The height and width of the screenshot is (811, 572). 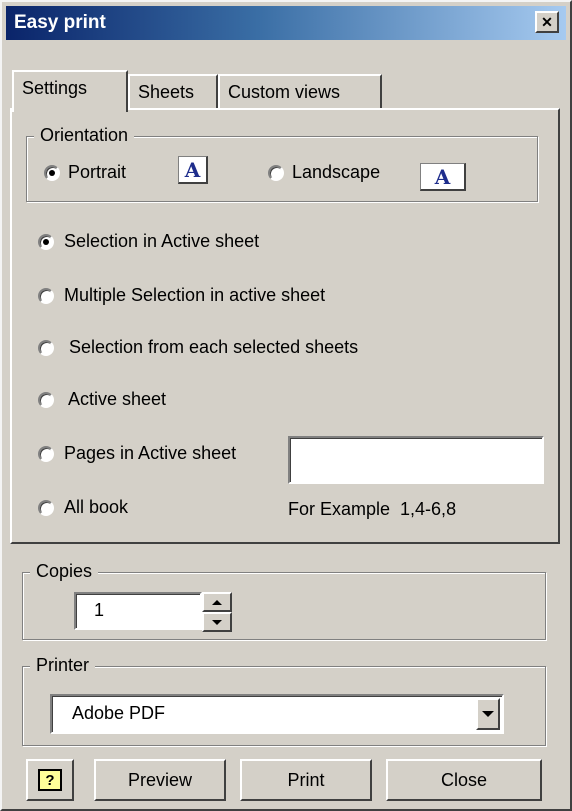 I want to click on tab-sheets: Sheets, so click(x=173, y=91).